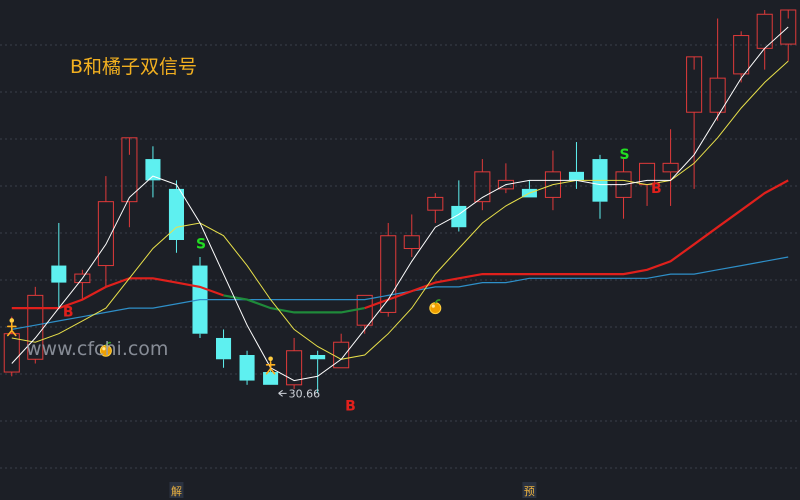 This screenshot has height=500, width=800. I want to click on watermark: www.cfchi.com, so click(97, 349).